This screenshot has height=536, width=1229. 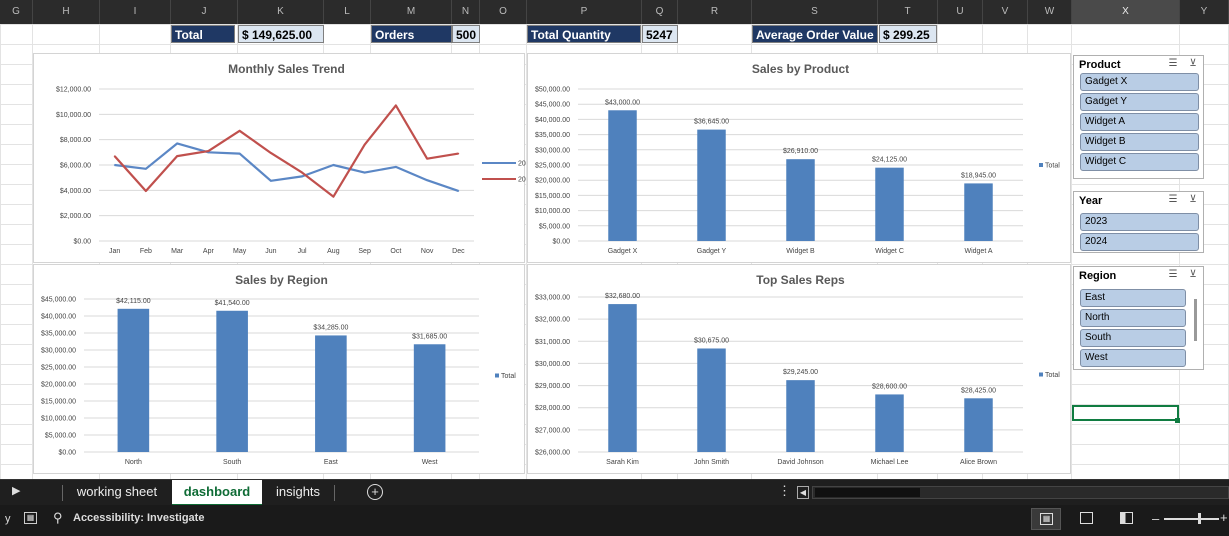 I want to click on data-label: $30,675.00, so click(x=711, y=340).